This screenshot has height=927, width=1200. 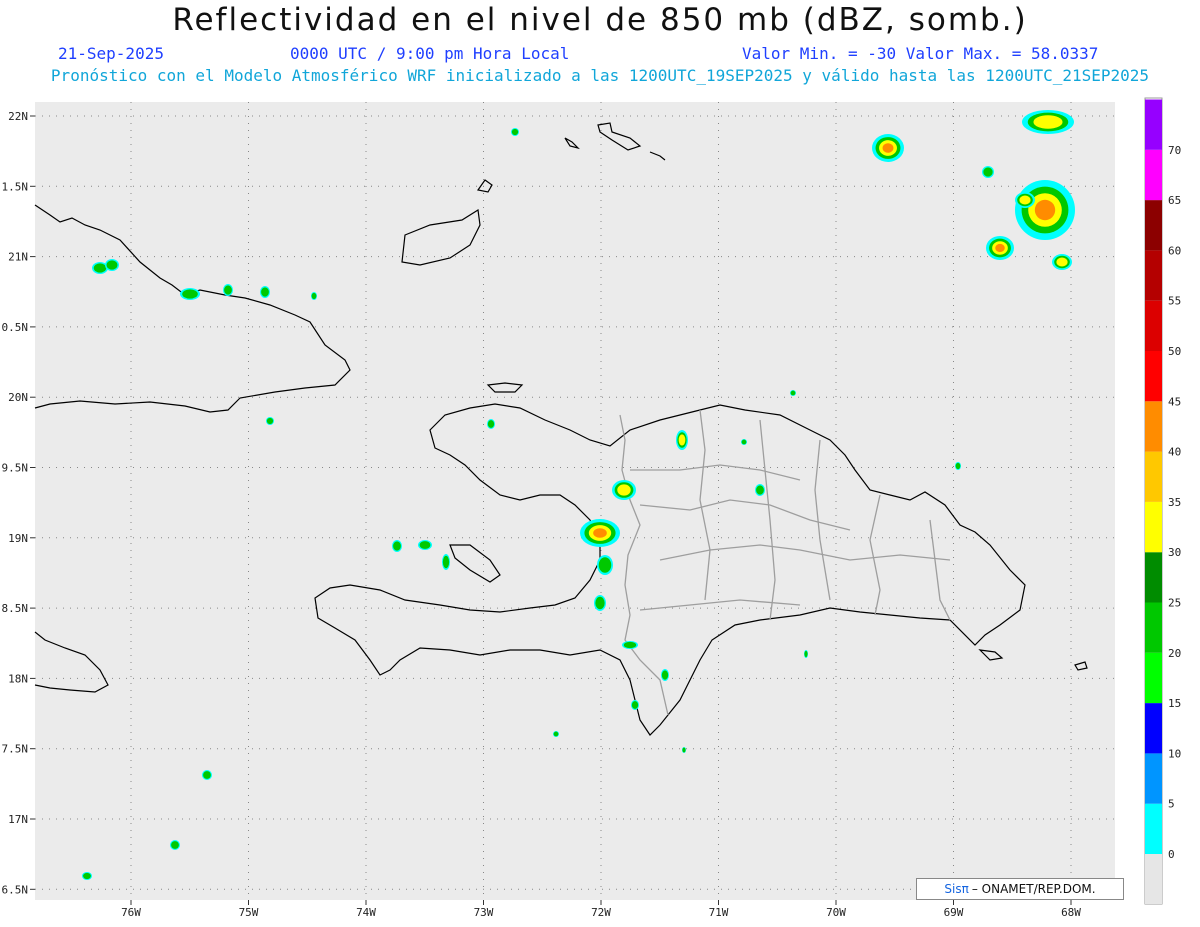 What do you see at coordinates (15, 889) in the screenshot?
I see `lat-label: 6.5N` at bounding box center [15, 889].